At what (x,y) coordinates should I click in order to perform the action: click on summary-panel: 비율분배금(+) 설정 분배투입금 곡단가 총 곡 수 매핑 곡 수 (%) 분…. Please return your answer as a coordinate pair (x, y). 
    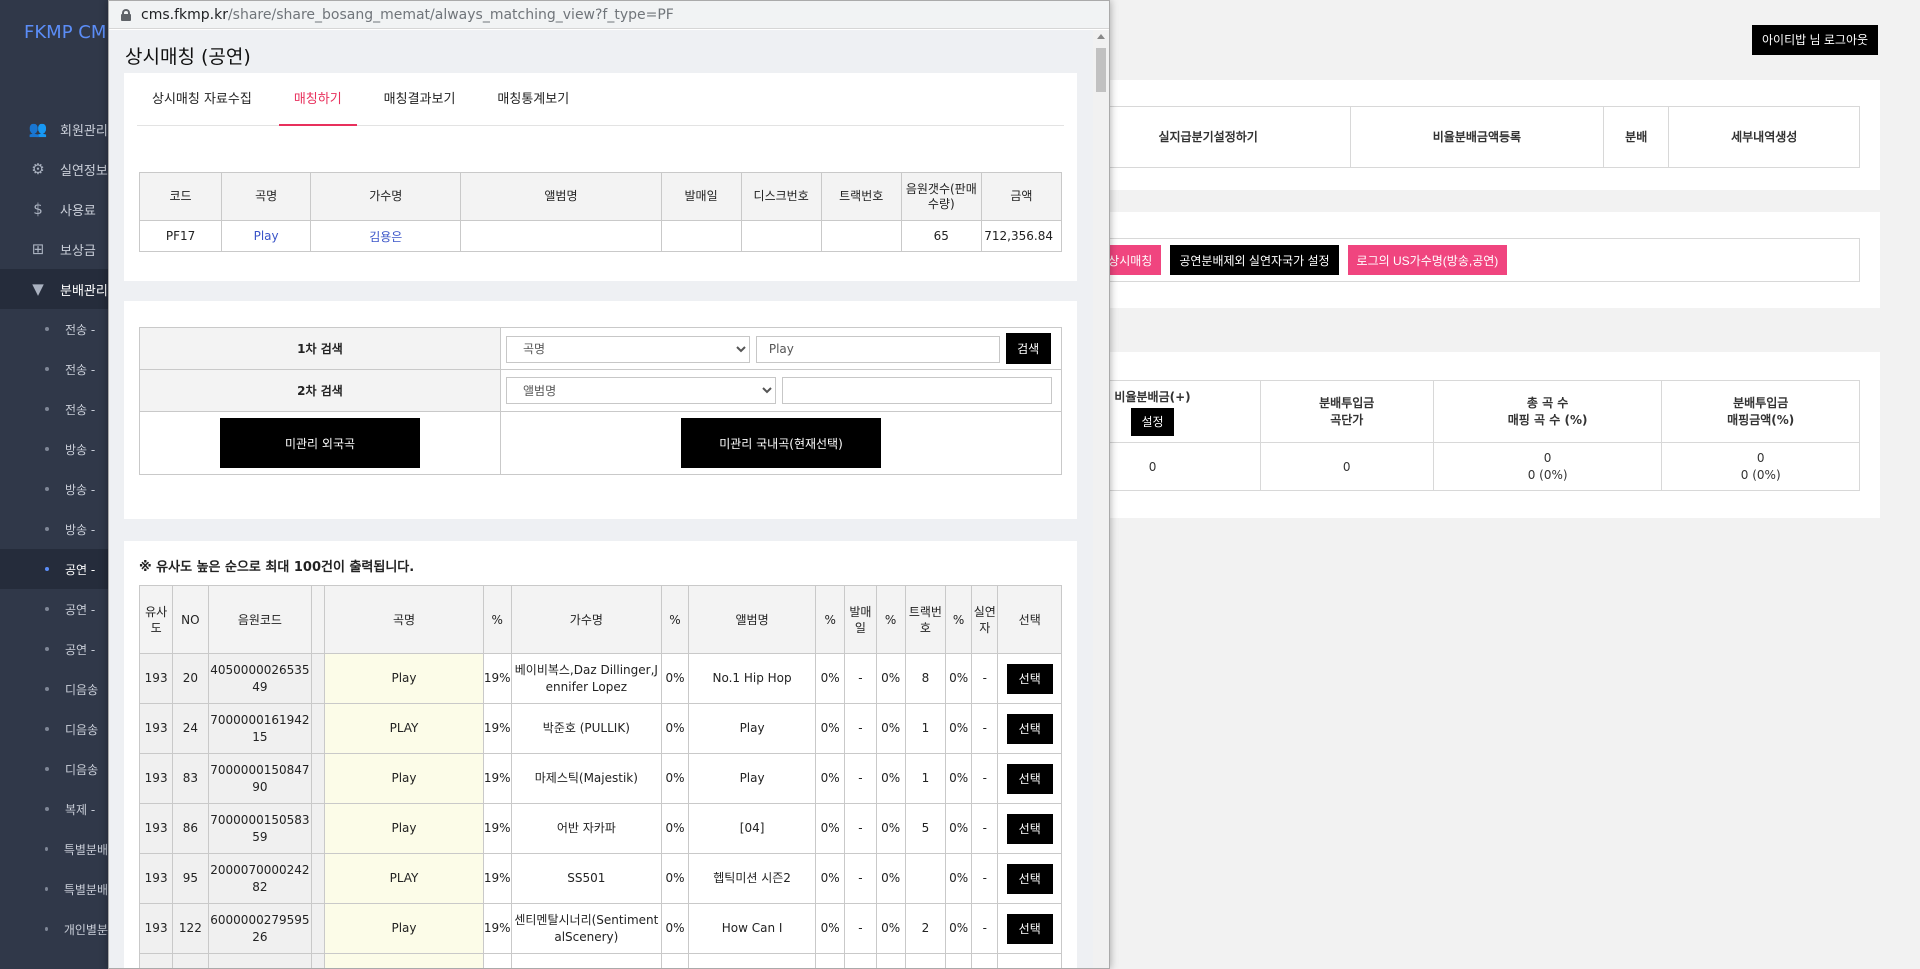
    Looking at the image, I should click on (1439, 435).